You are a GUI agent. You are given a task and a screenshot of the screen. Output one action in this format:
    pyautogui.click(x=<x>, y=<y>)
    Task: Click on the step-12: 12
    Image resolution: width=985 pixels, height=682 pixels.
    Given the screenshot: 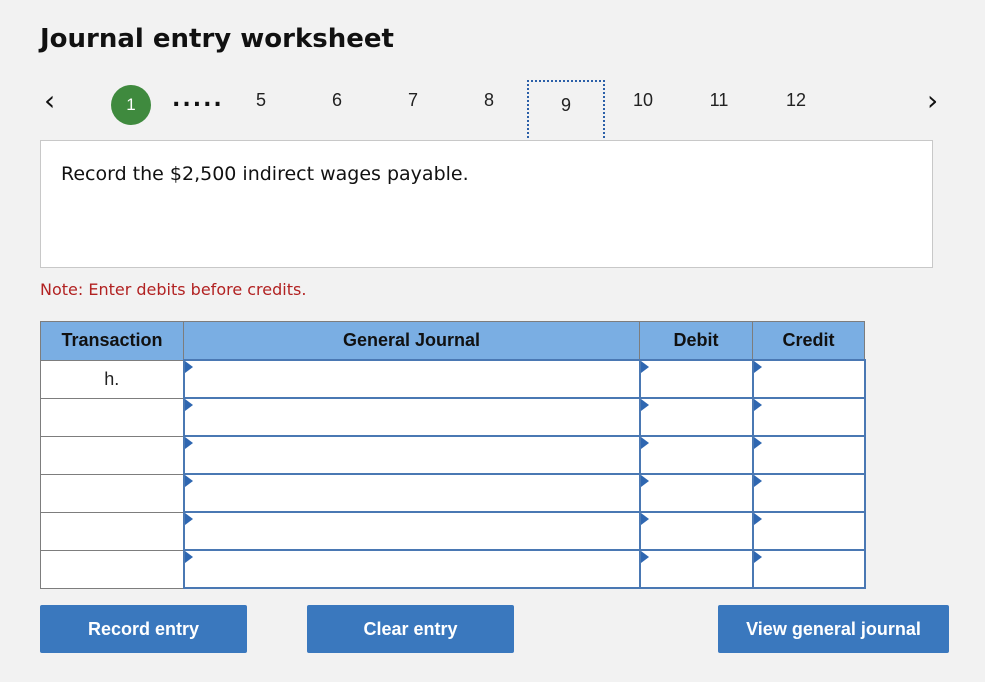 What is the action you would take?
    pyautogui.click(x=796, y=100)
    